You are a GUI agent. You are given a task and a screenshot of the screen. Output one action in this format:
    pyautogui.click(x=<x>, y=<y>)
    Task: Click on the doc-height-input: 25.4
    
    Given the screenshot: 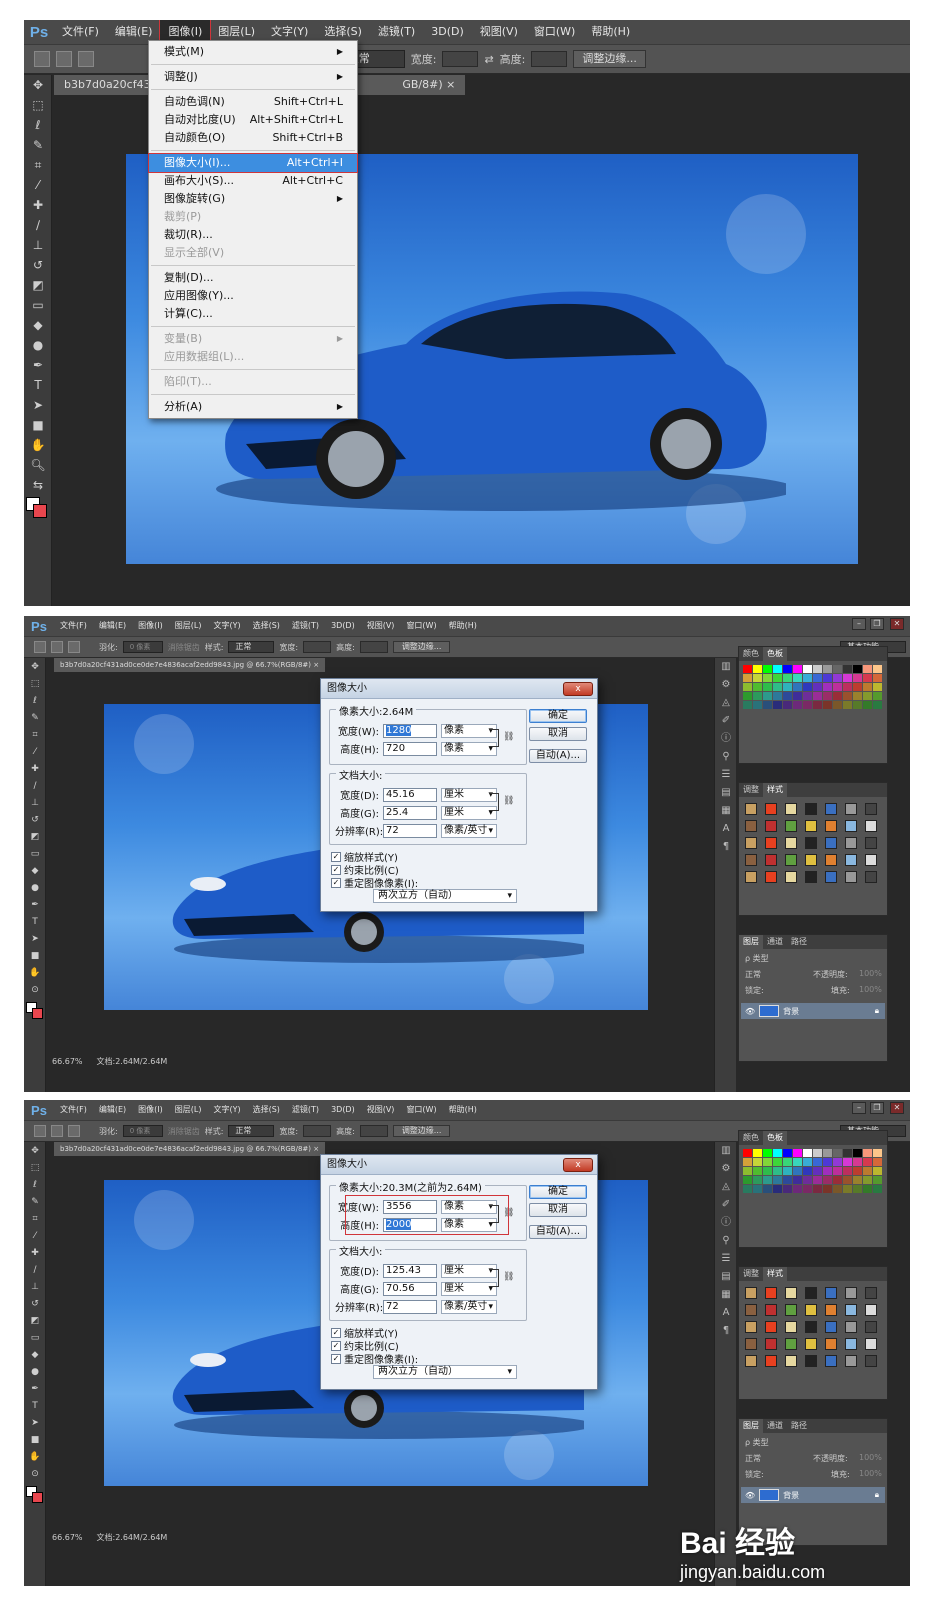 What is the action you would take?
    pyautogui.click(x=410, y=812)
    